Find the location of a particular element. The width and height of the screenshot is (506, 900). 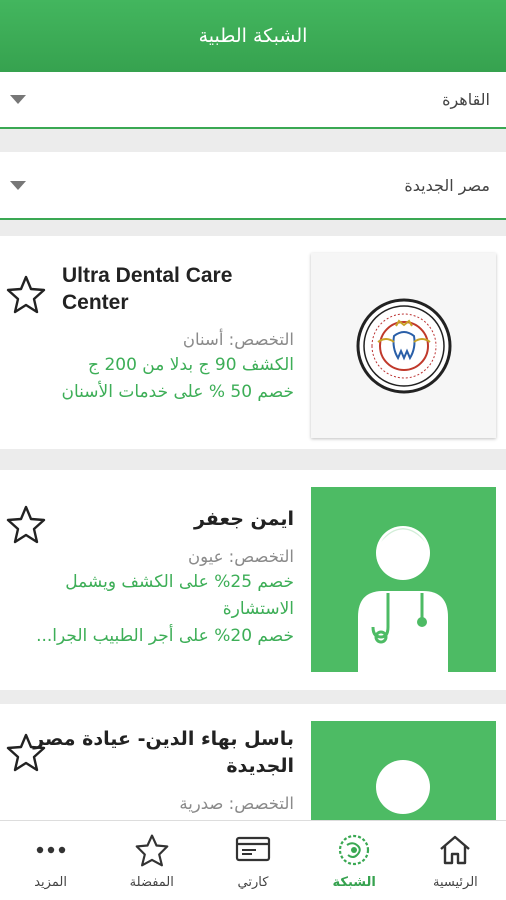

nav-label: الرئيسية is located at coordinates (455, 882).